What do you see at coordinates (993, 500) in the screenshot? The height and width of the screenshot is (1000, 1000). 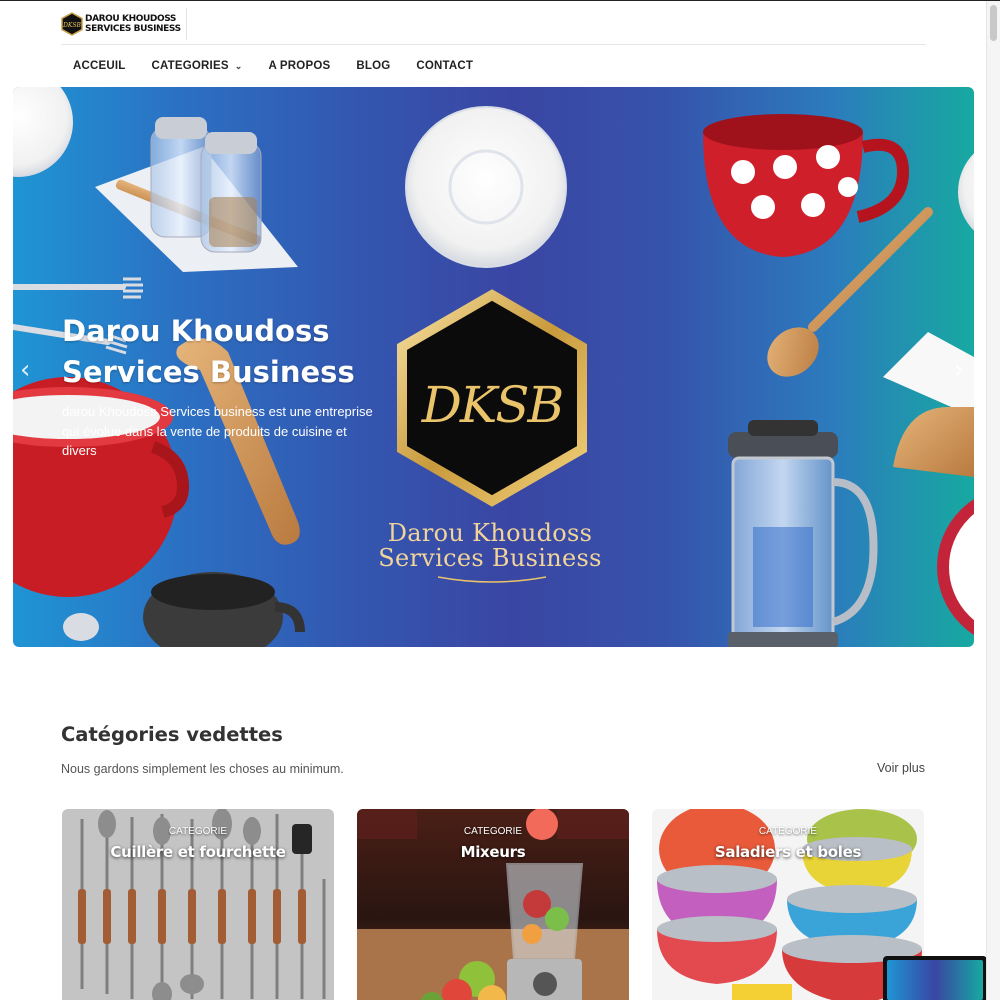 I see `vertical-scrollbar` at bounding box center [993, 500].